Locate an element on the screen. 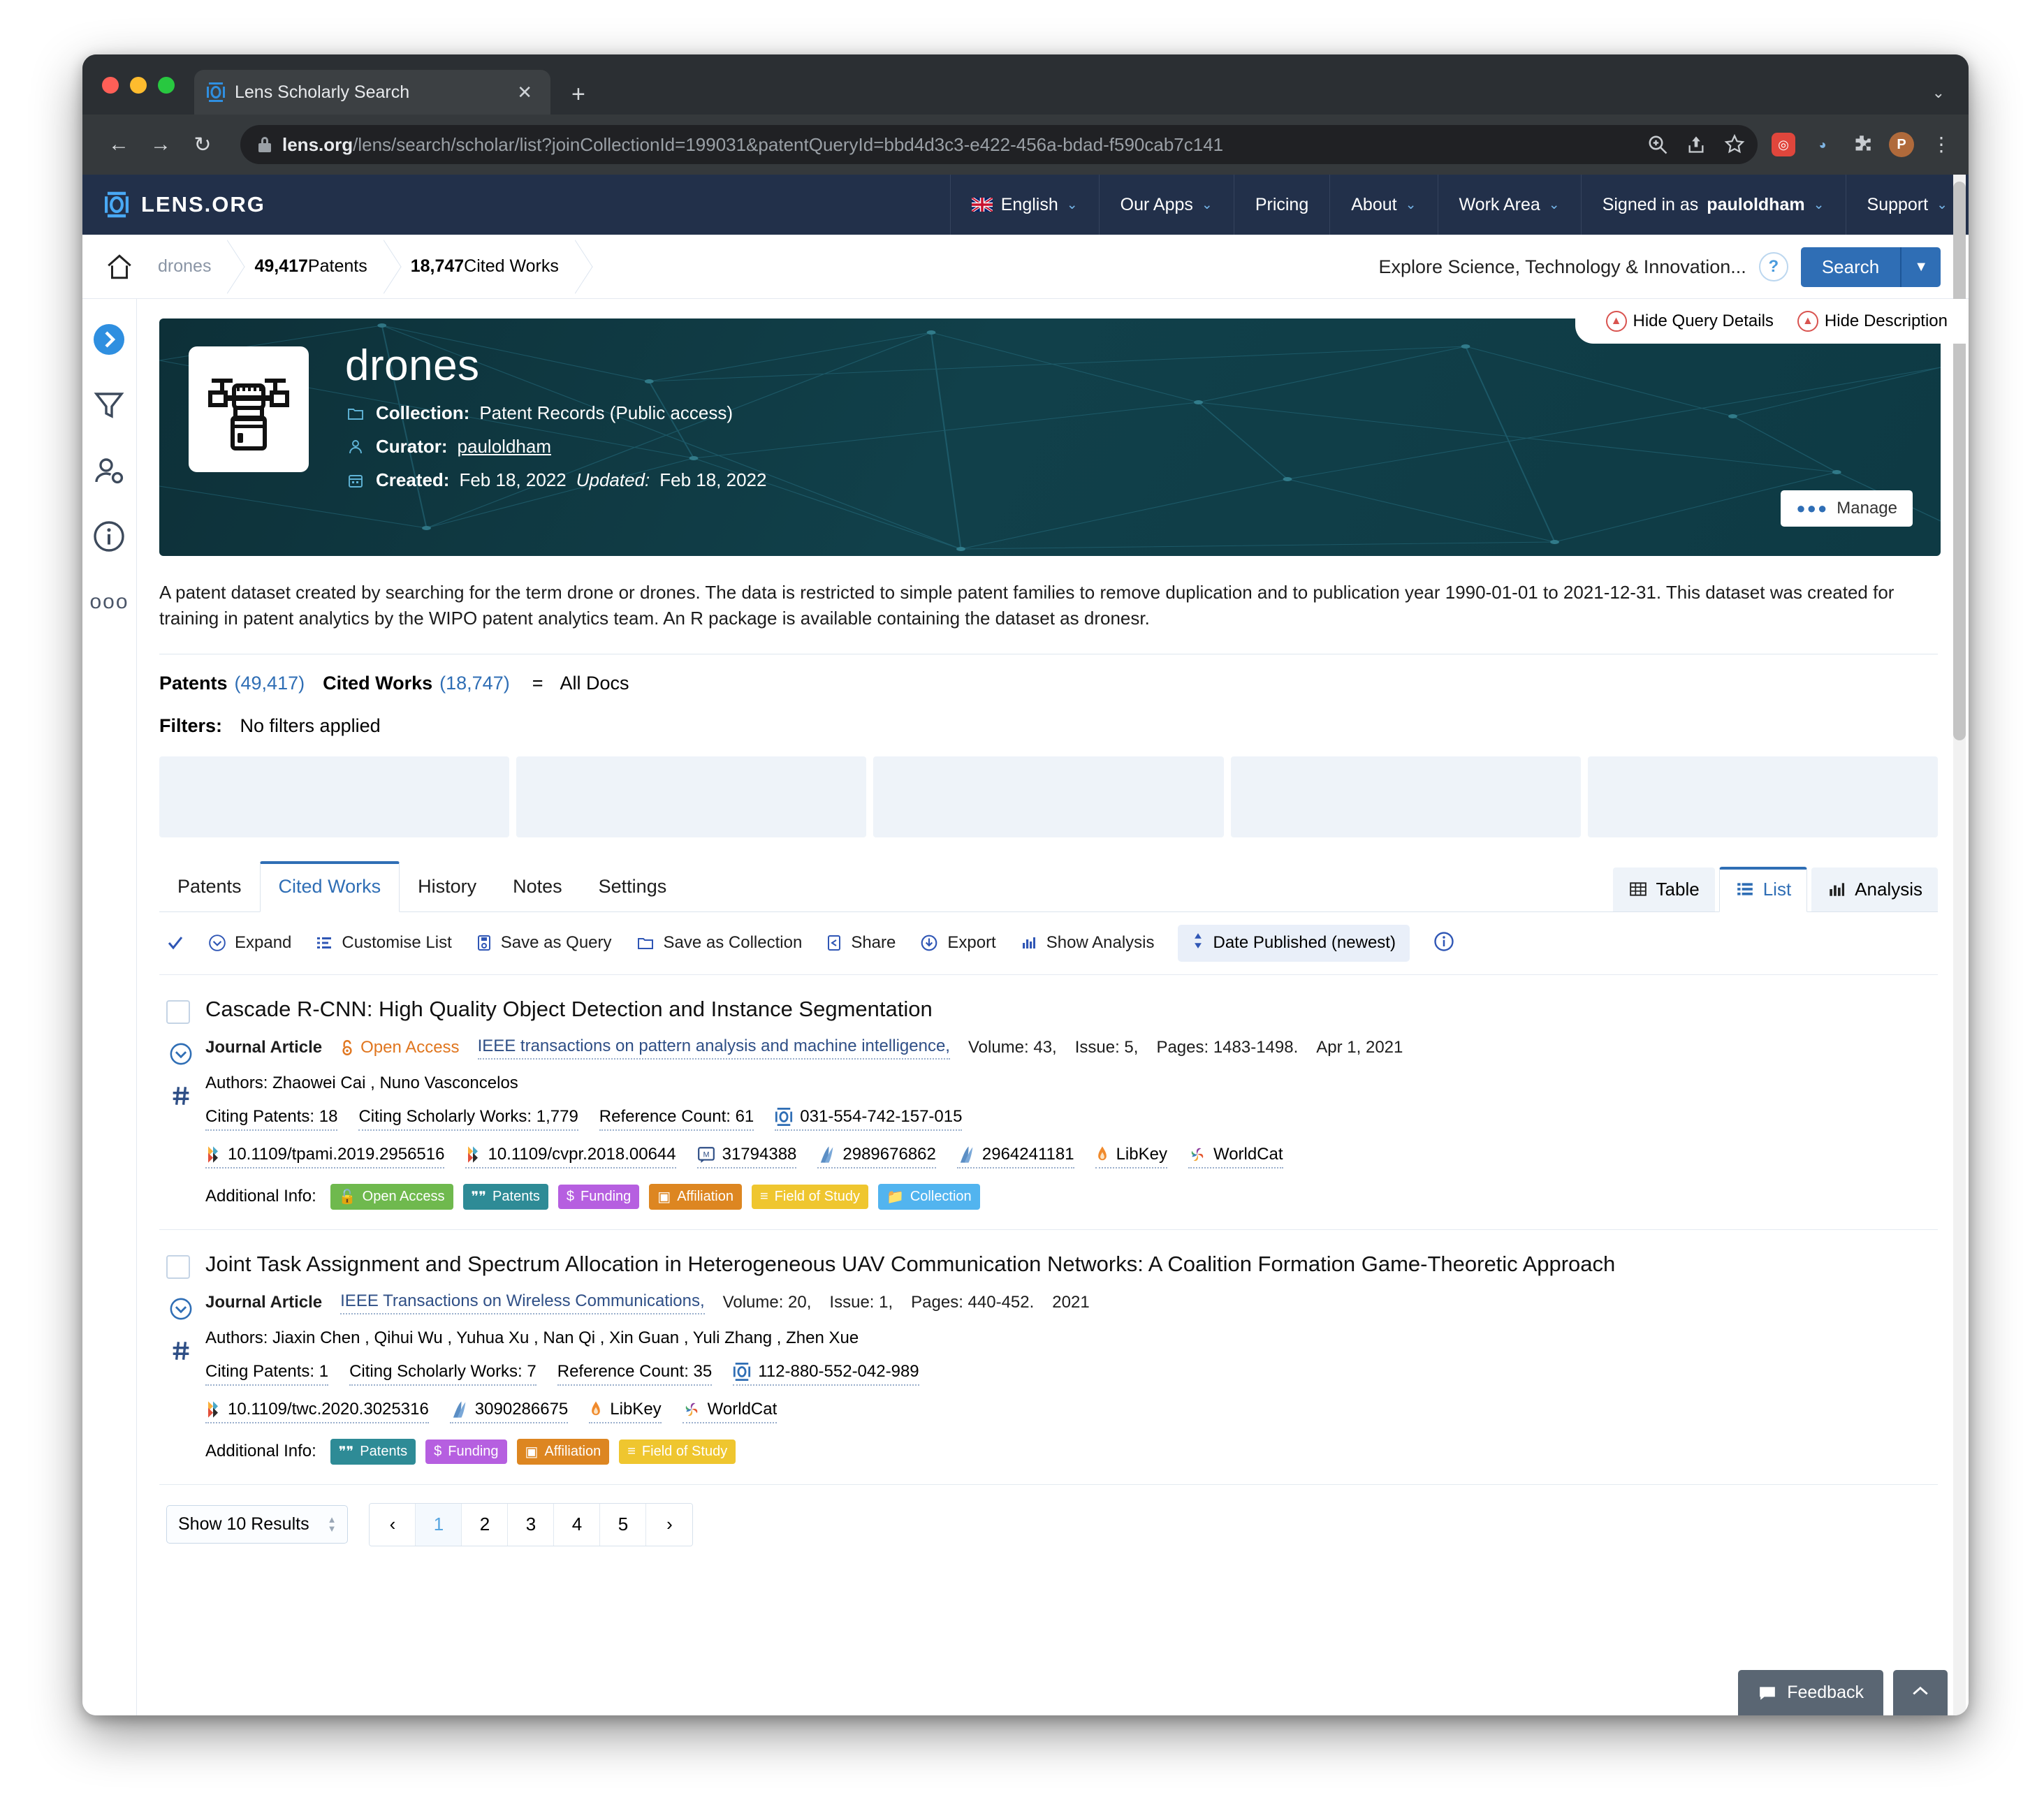 The height and width of the screenshot is (1802, 2044). microsoft-academic-id: 3090286675 is located at coordinates (509, 1411).